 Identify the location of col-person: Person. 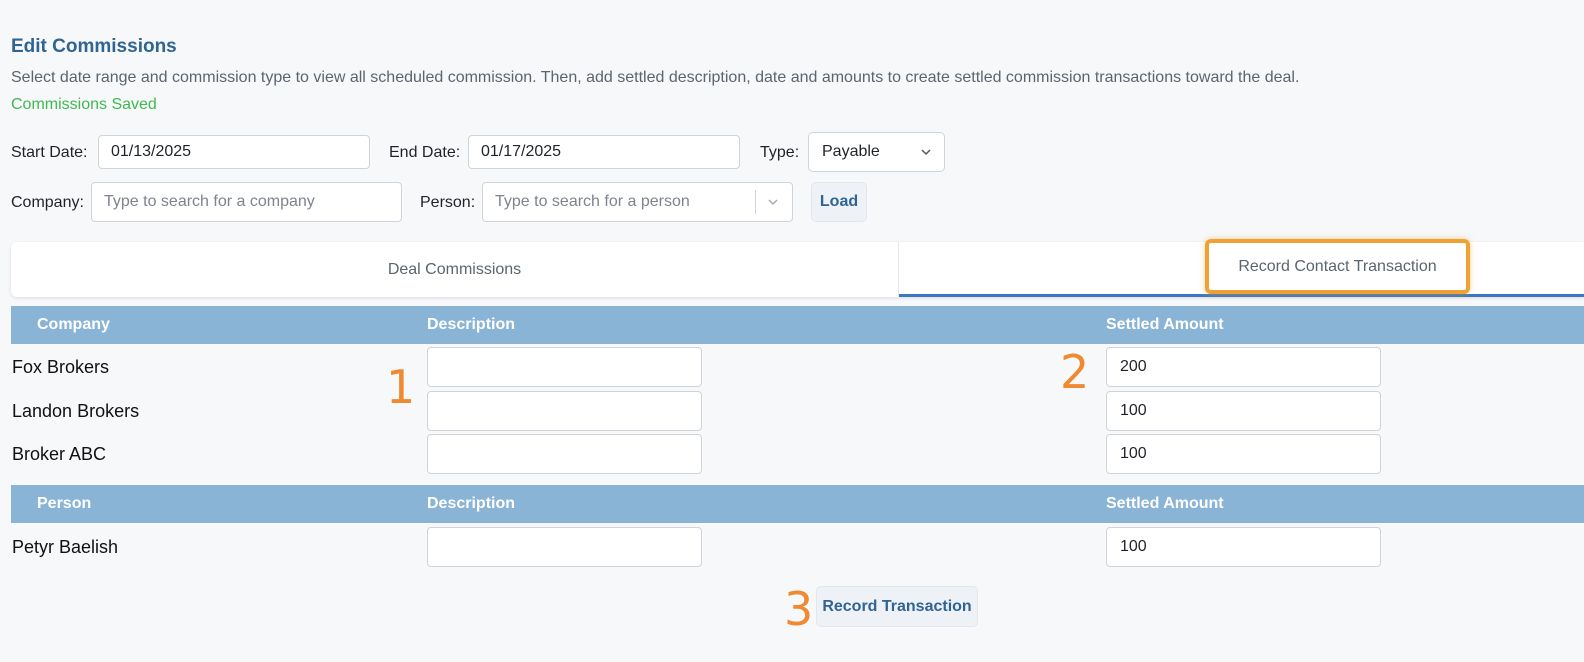
(64, 503).